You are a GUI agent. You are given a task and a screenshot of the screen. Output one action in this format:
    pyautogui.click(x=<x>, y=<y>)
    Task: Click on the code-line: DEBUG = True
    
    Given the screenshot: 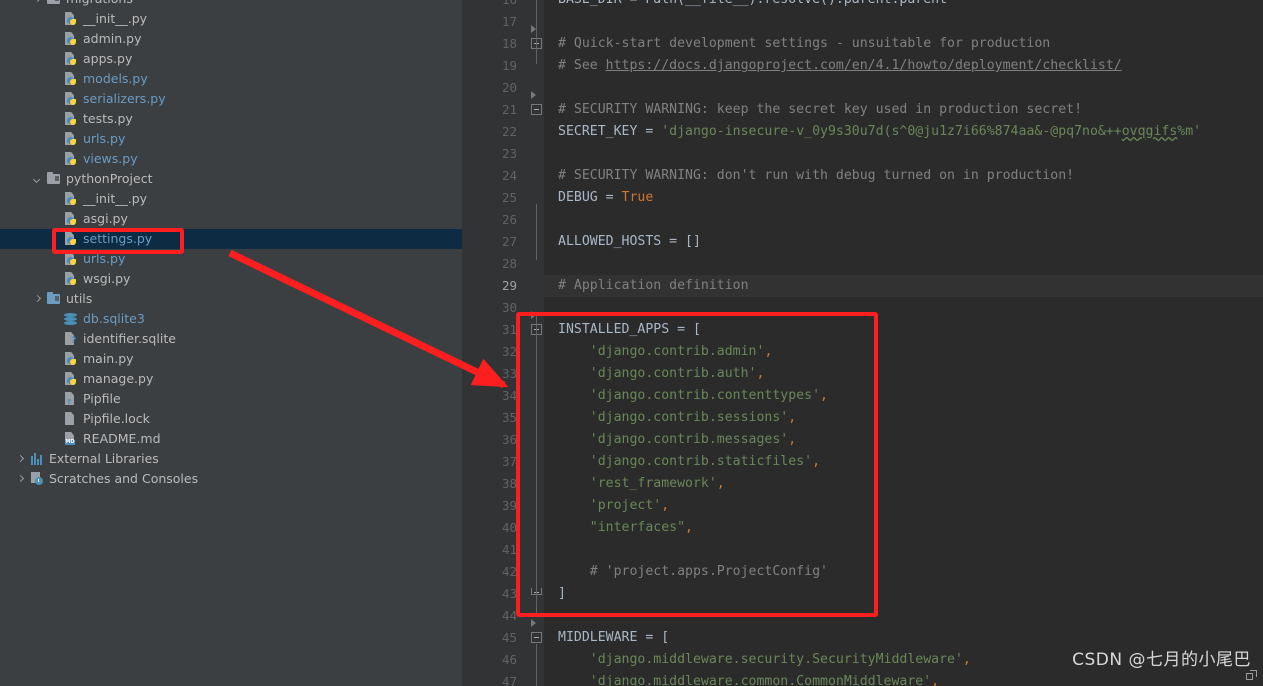 What is the action you would take?
    pyautogui.click(x=903, y=198)
    